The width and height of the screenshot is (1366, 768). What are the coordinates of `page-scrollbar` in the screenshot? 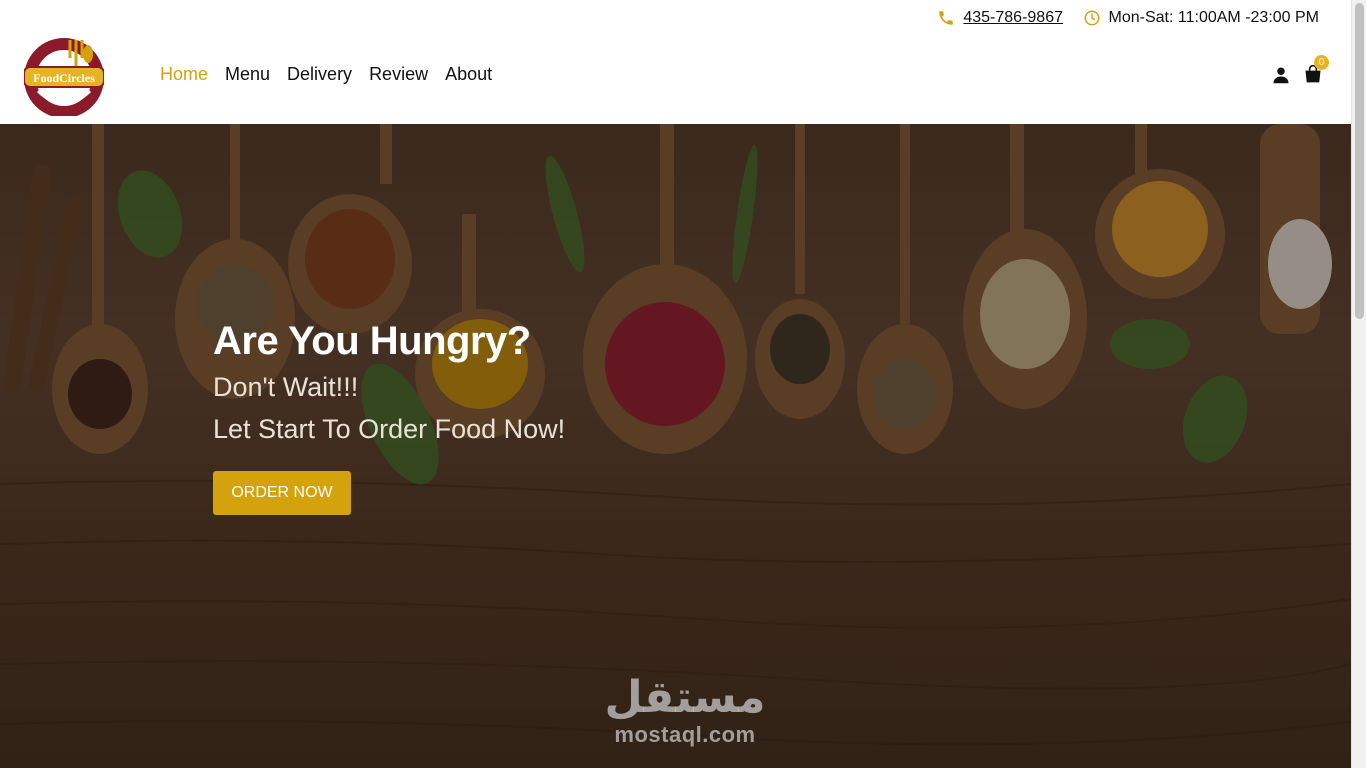 It's located at (1358, 384).